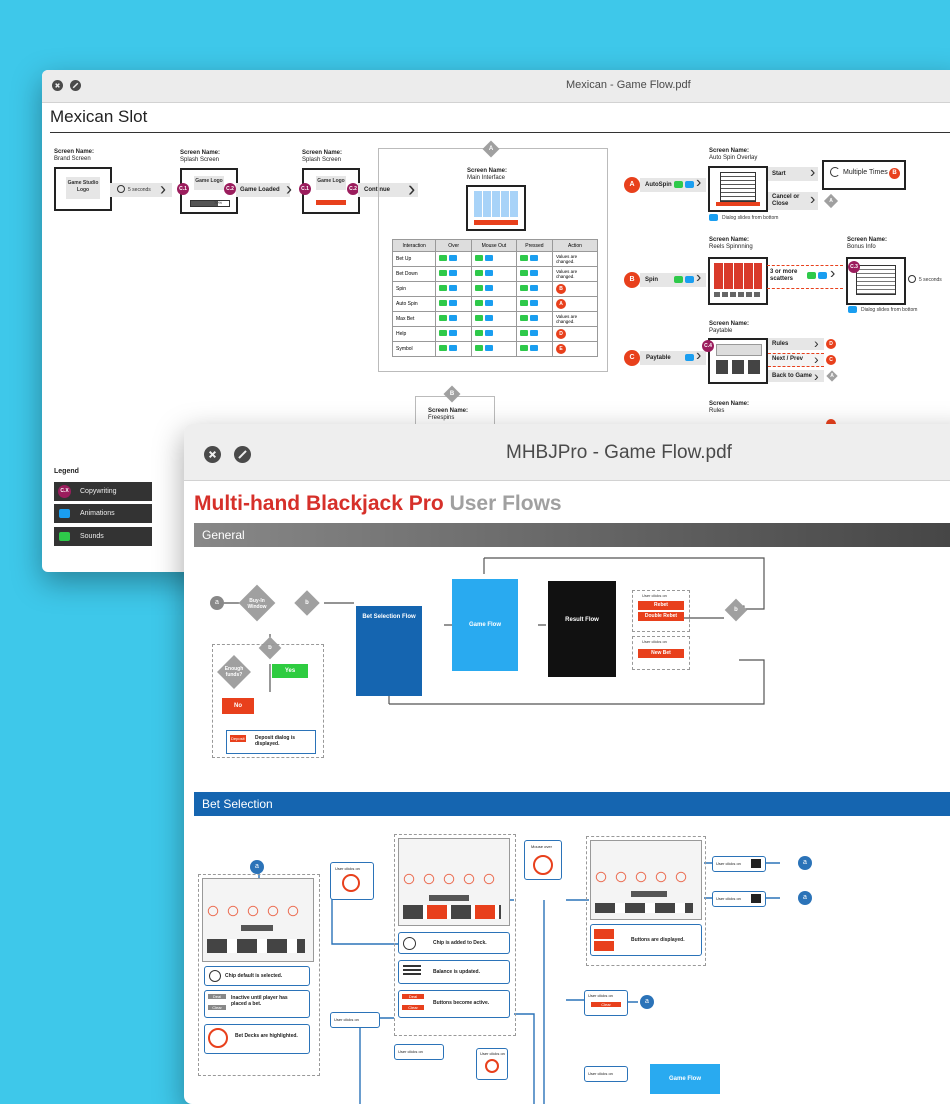 The image size is (950, 1104). What do you see at coordinates (738, 204) in the screenshot?
I see `spin-bar` at bounding box center [738, 204].